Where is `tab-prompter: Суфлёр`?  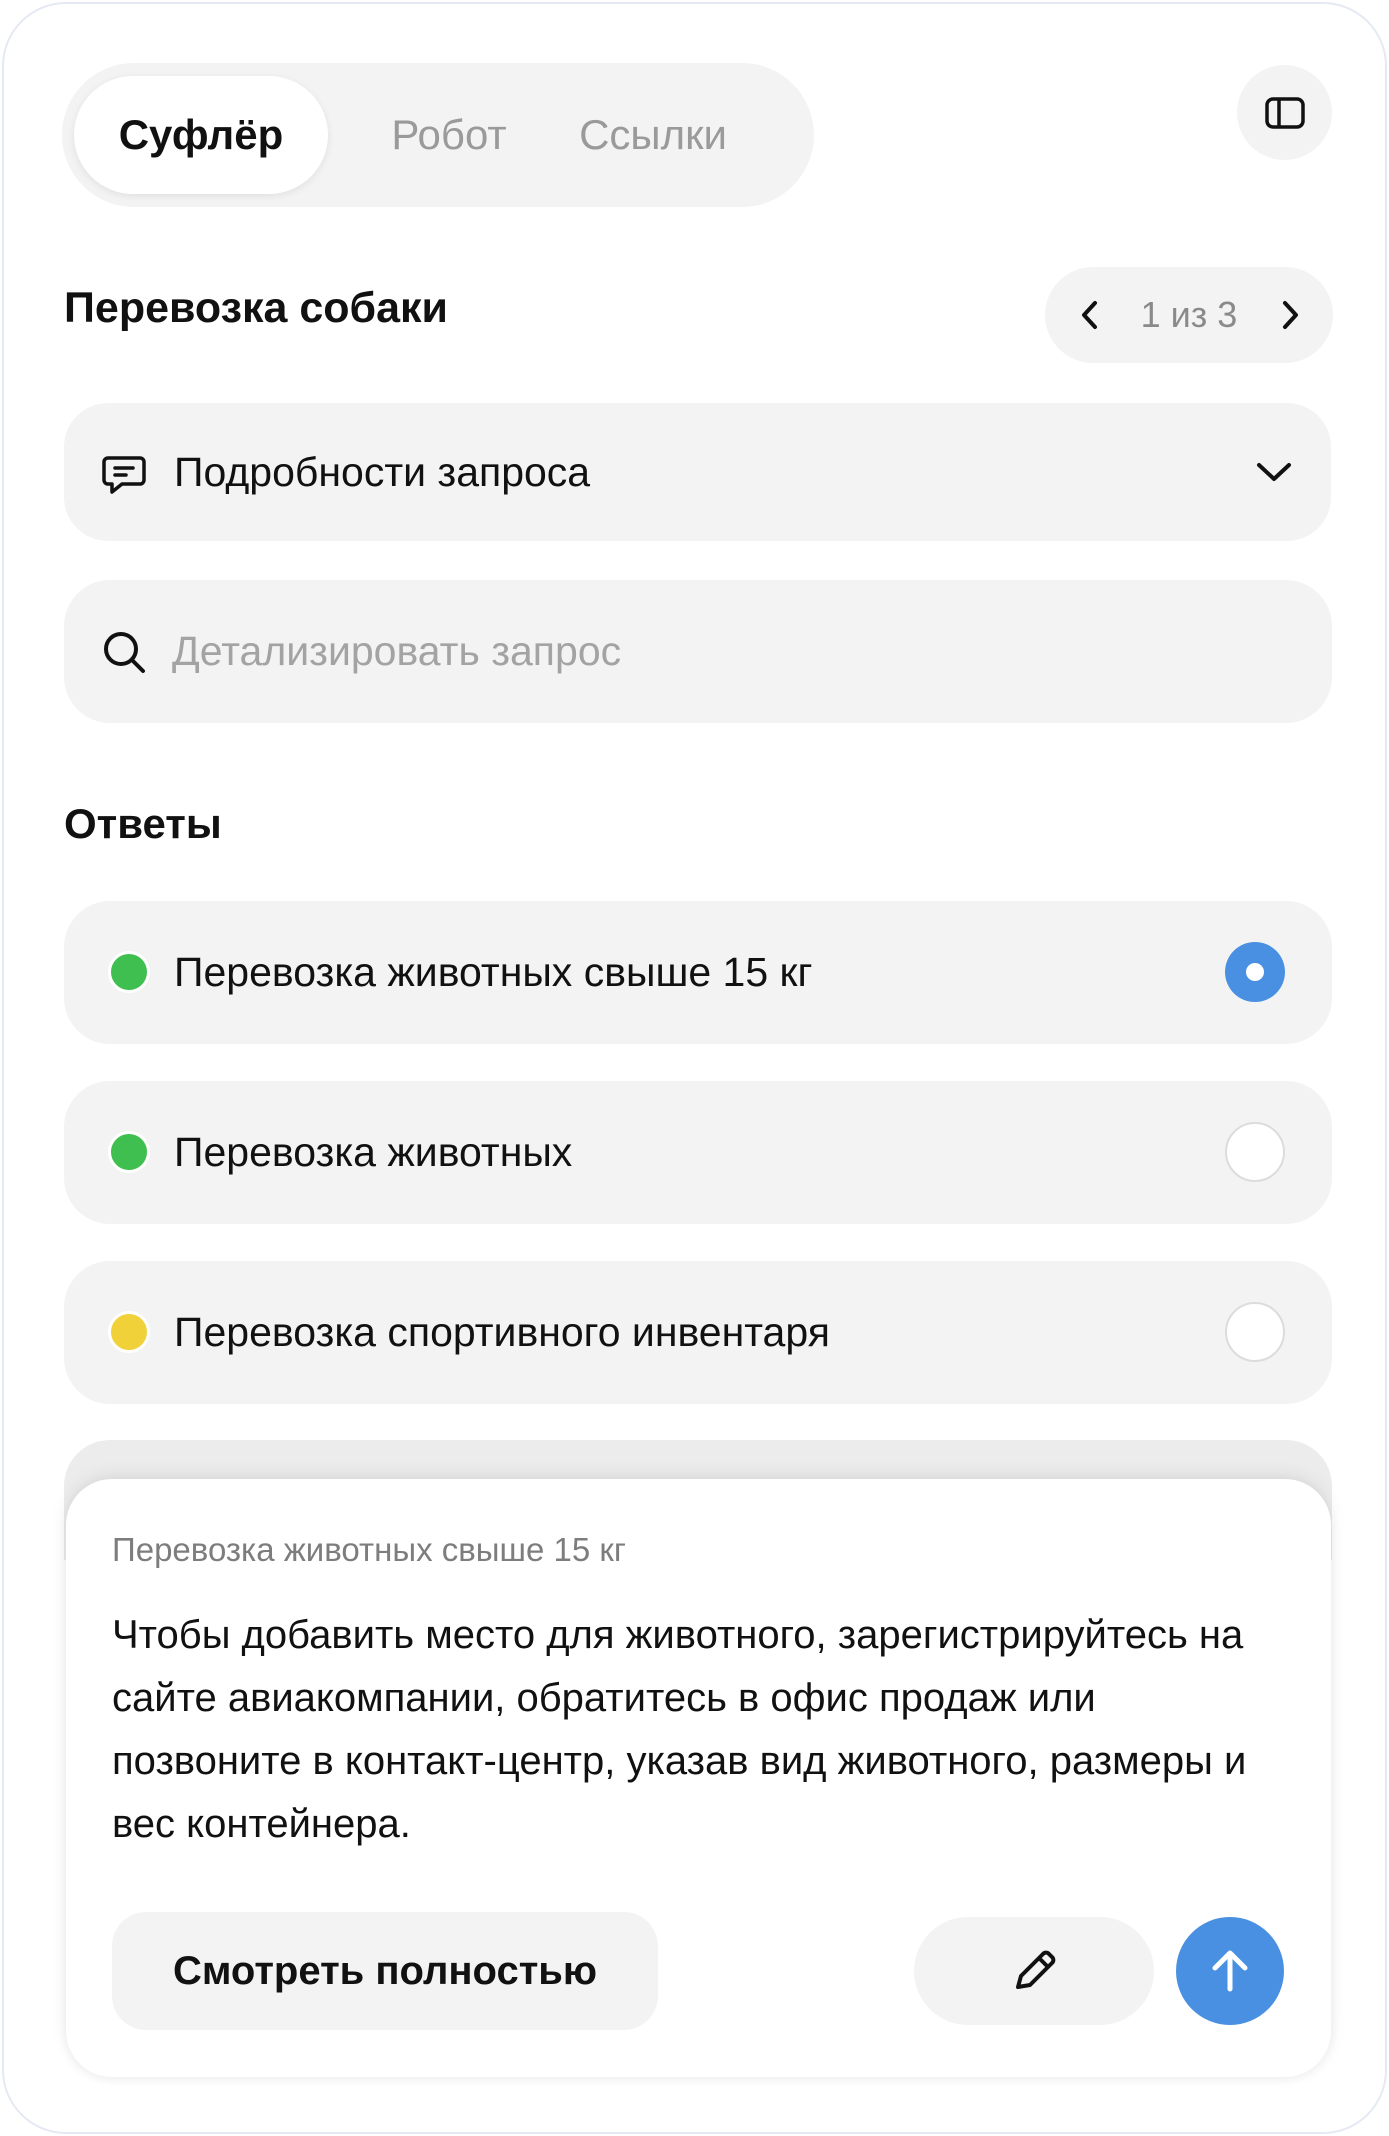
tab-prompter: Суфлёр is located at coordinates (201, 135).